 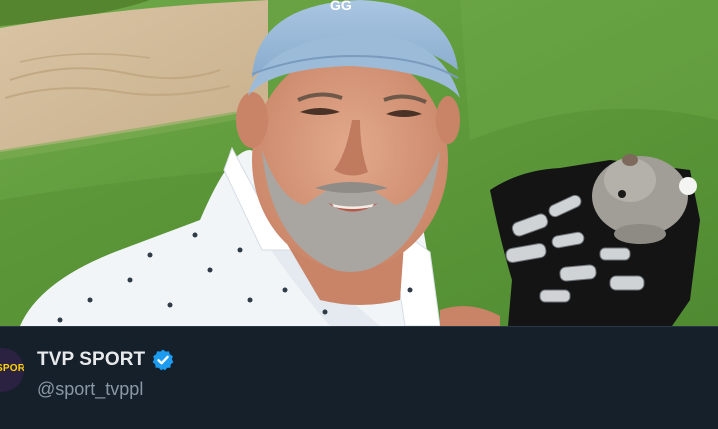 I want to click on author-avatar: SPORT, so click(x=12, y=370).